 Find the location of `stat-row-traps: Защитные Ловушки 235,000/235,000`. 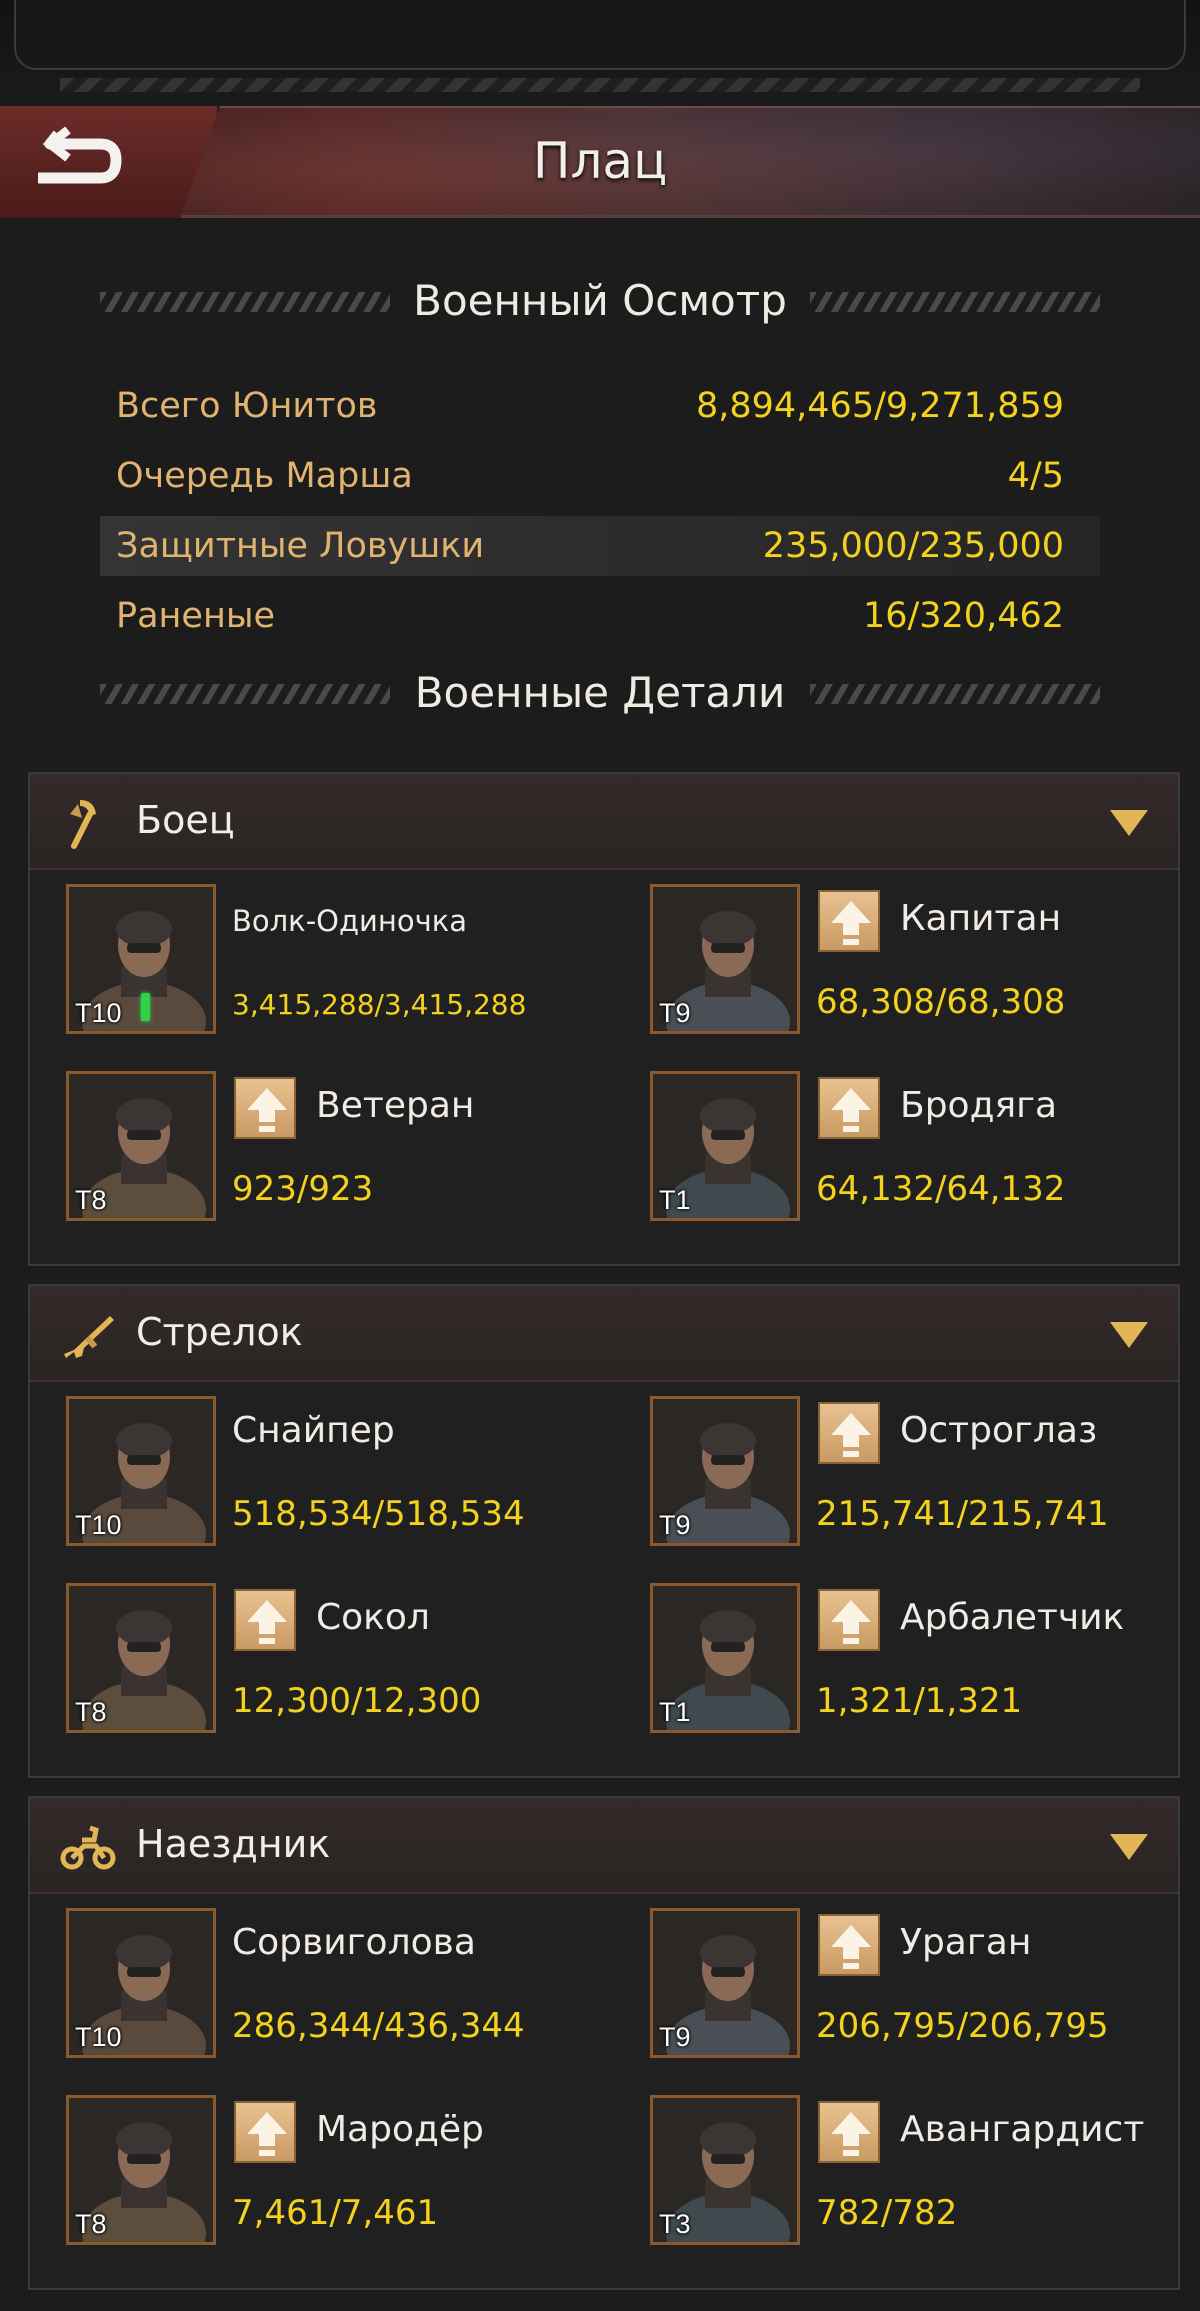

stat-row-traps: Защитные Ловушки 235,000/235,000 is located at coordinates (600, 546).